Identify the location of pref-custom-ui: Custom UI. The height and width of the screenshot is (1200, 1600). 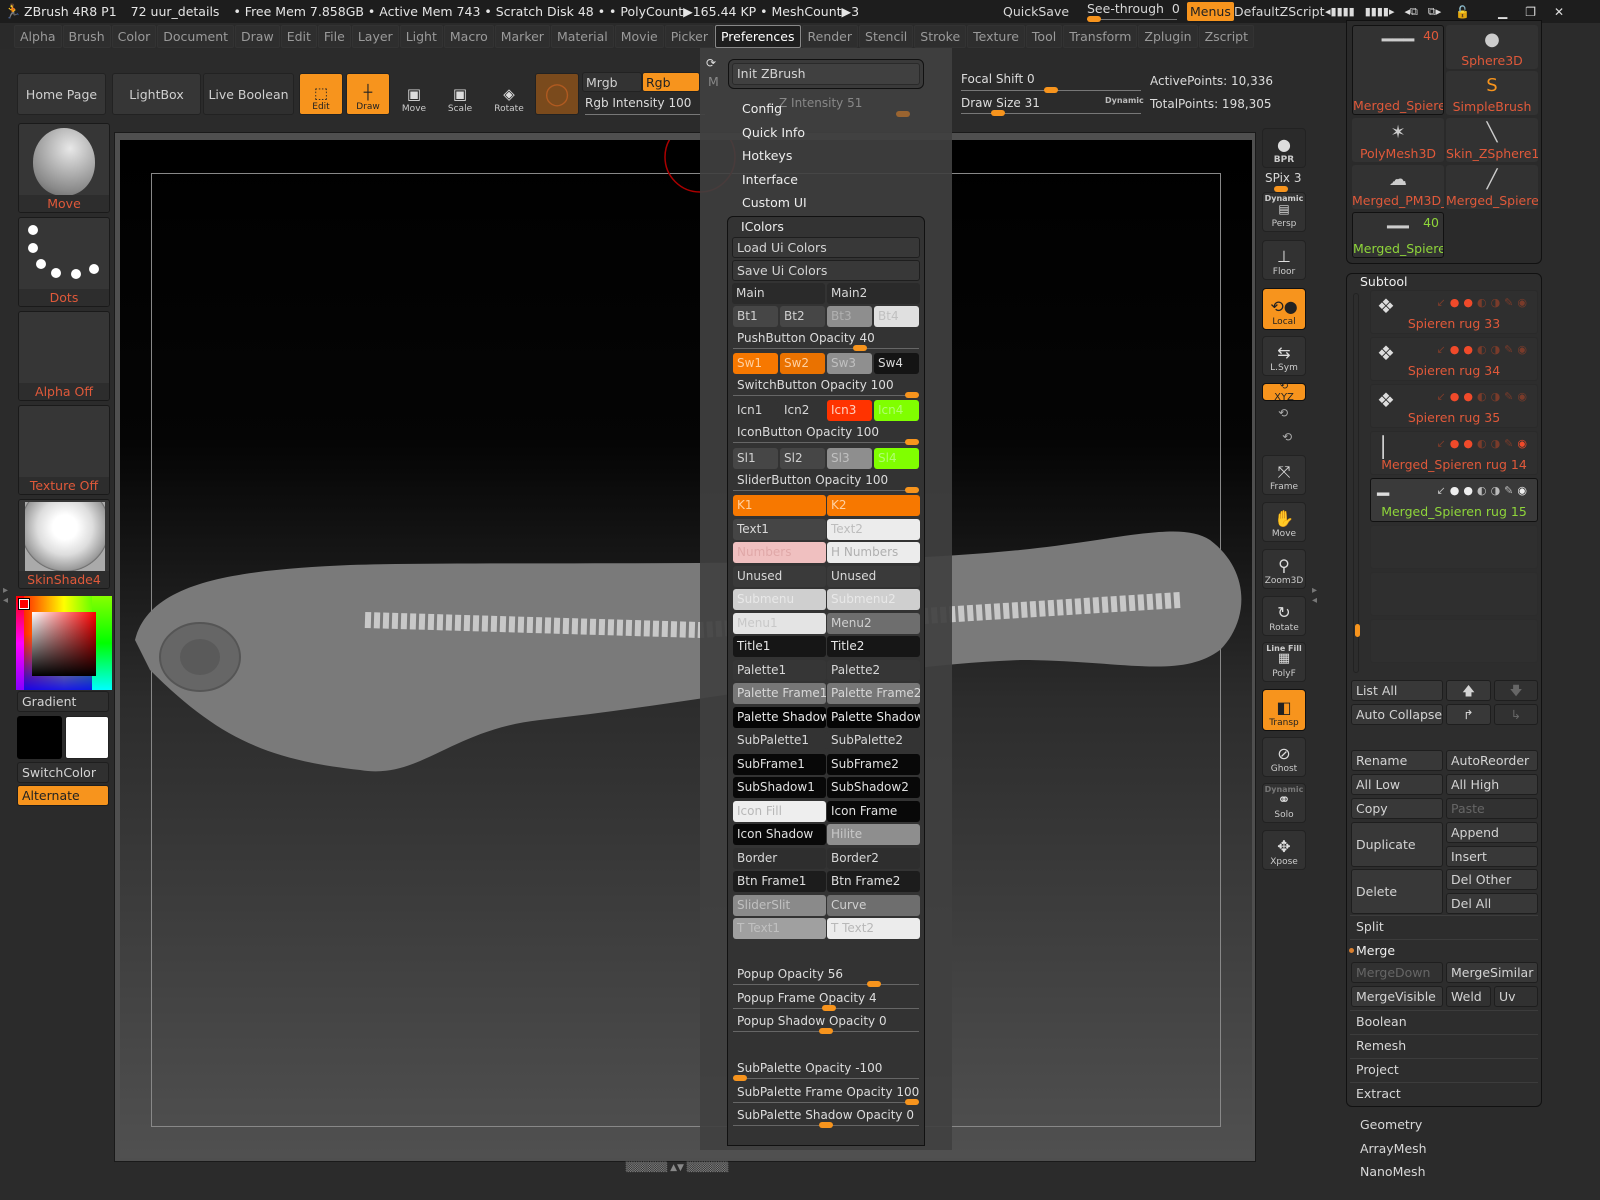
(774, 202).